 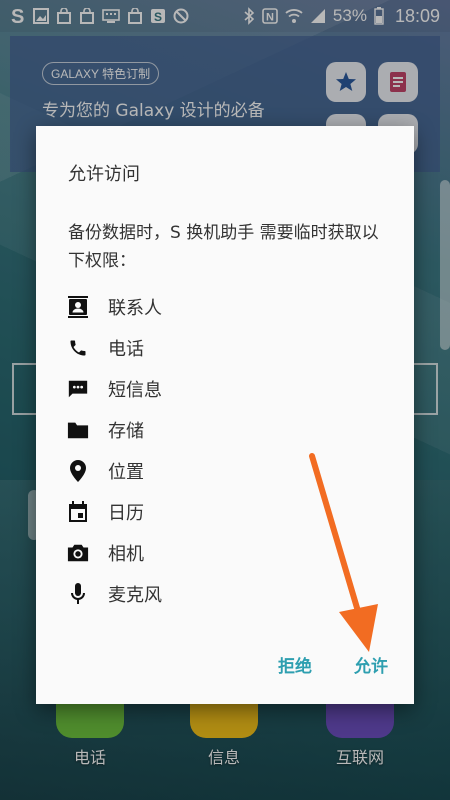 What do you see at coordinates (135, 595) in the screenshot?
I see `permission-label: 麦克风` at bounding box center [135, 595].